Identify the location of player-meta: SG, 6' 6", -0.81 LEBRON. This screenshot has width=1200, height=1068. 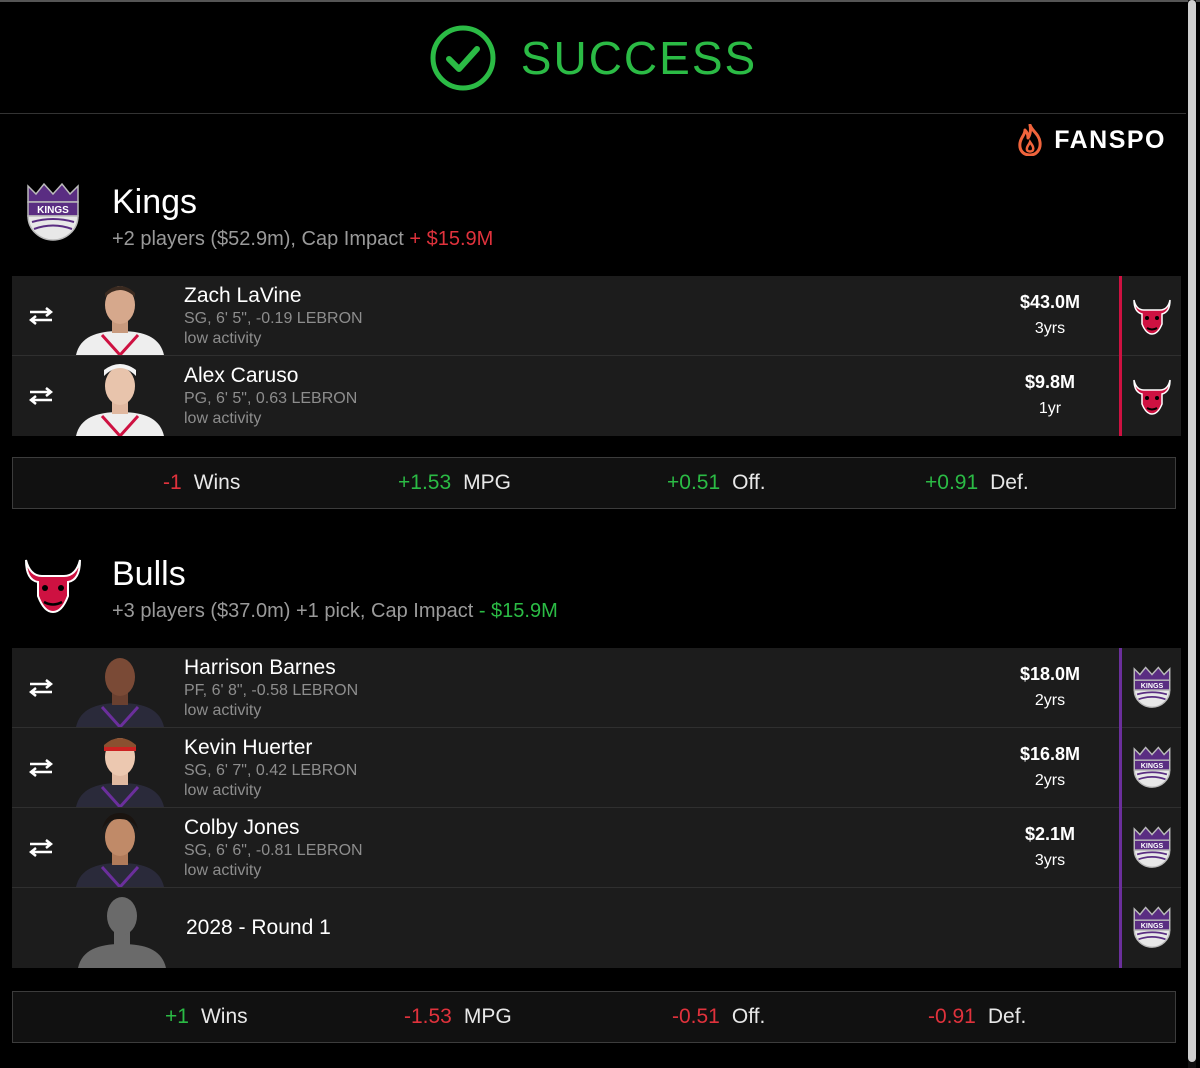
(273, 850).